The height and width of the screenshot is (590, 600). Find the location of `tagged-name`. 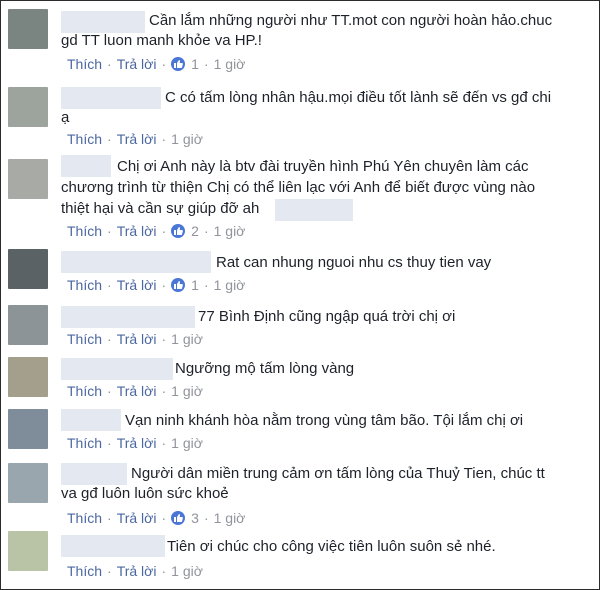

tagged-name is located at coordinates (314, 210).